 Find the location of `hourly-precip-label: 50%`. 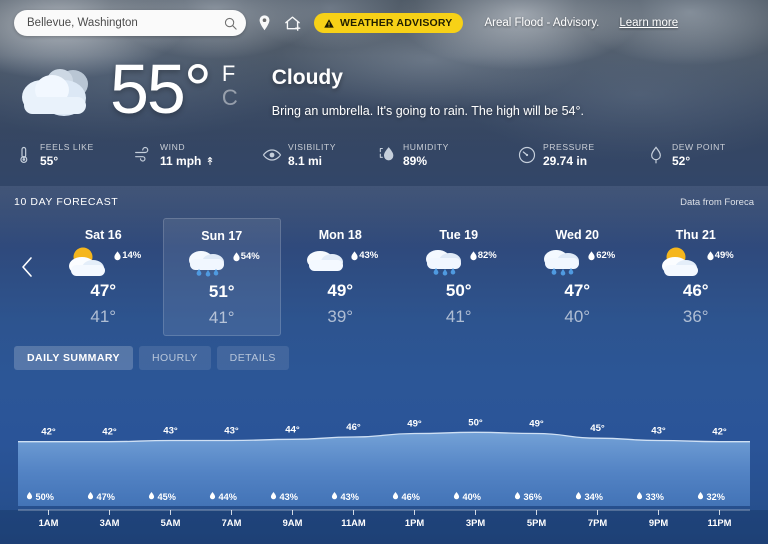

hourly-precip-label: 50% is located at coordinates (45, 497).